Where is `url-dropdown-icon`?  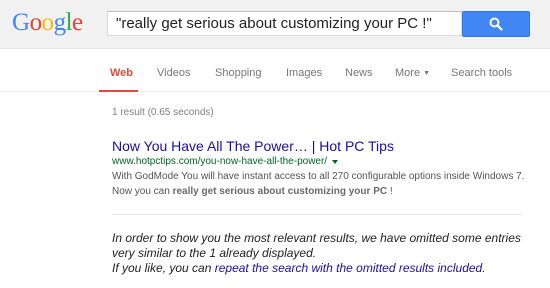
url-dropdown-icon is located at coordinates (335, 162).